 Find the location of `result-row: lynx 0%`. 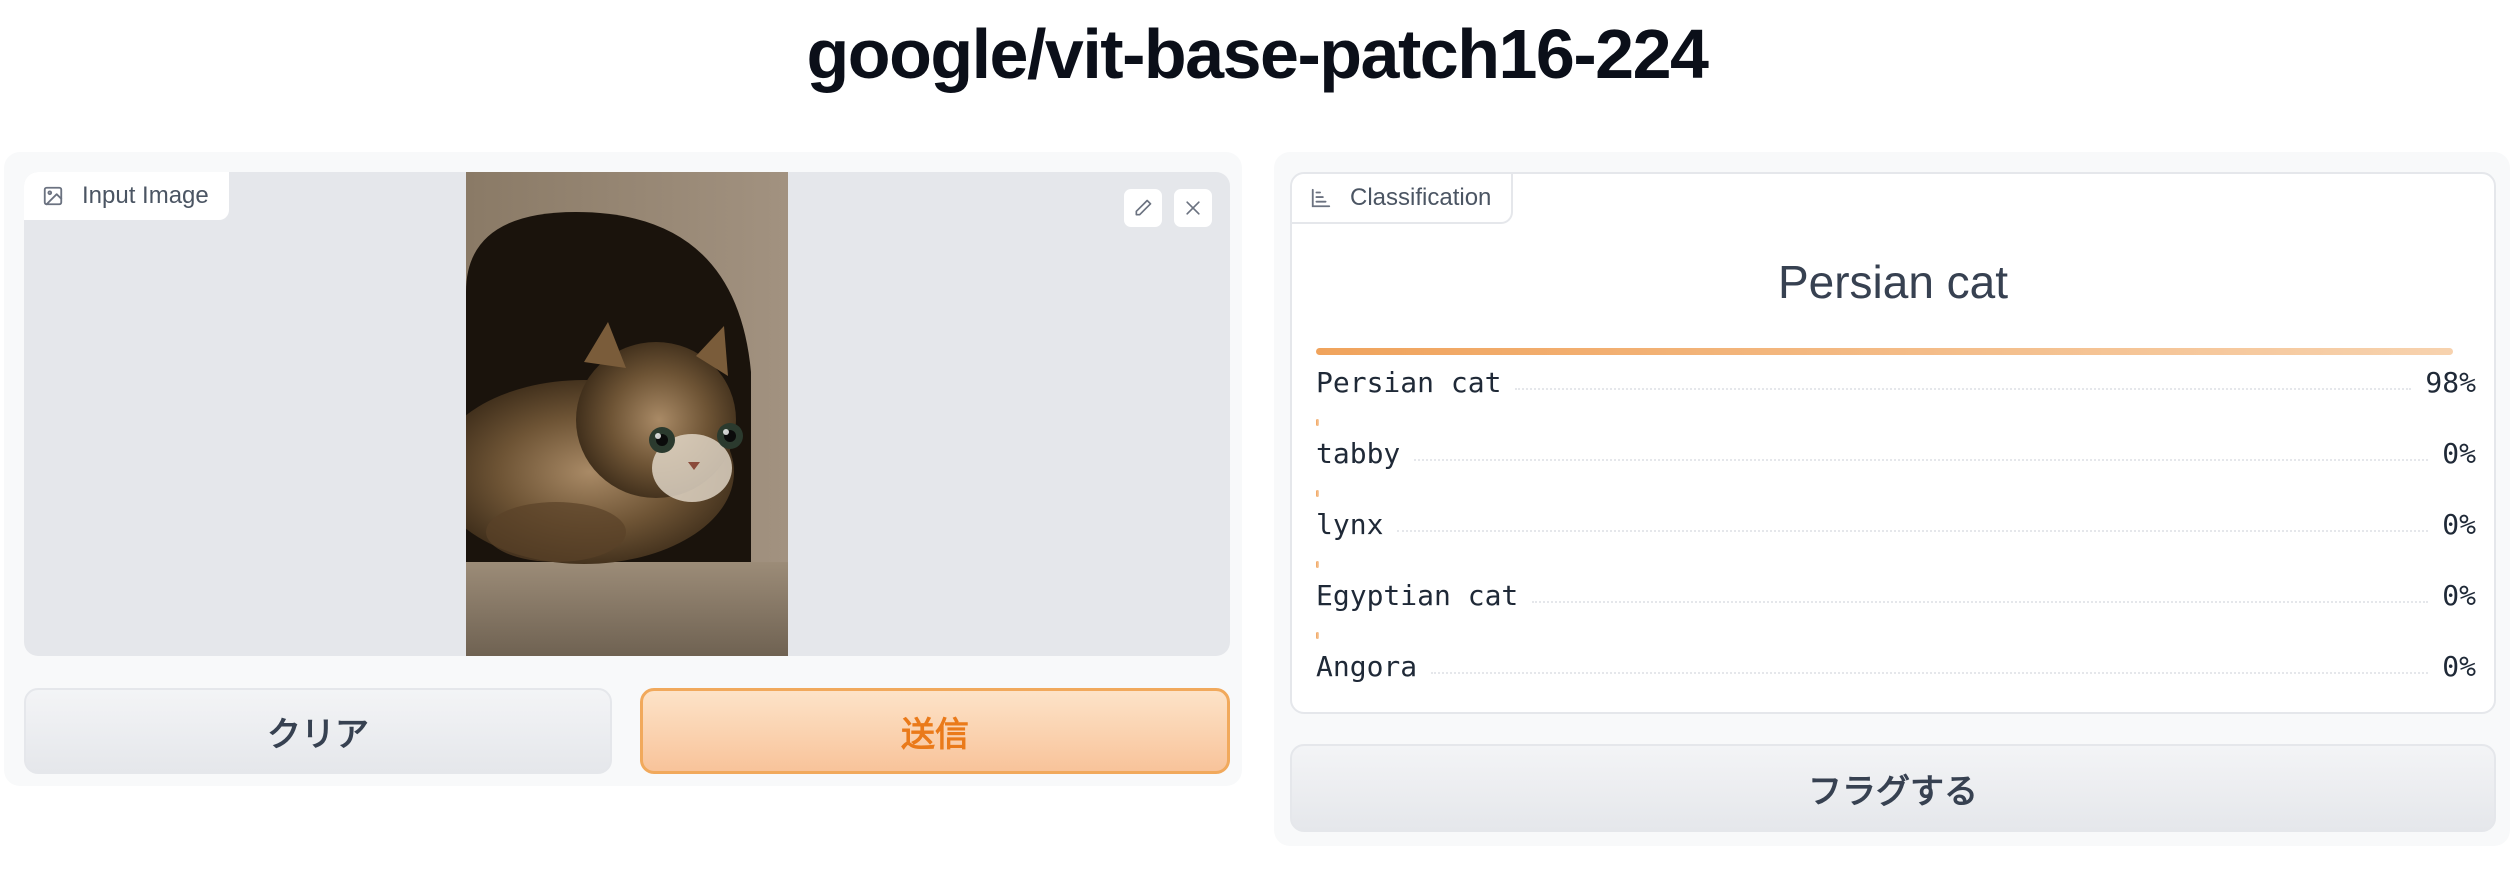

result-row: lynx 0% is located at coordinates (1896, 525).